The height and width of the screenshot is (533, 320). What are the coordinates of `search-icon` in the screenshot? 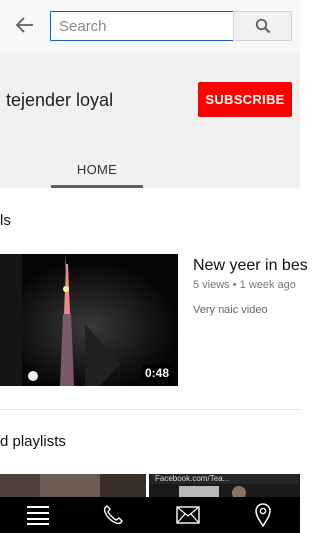 It's located at (262, 26).